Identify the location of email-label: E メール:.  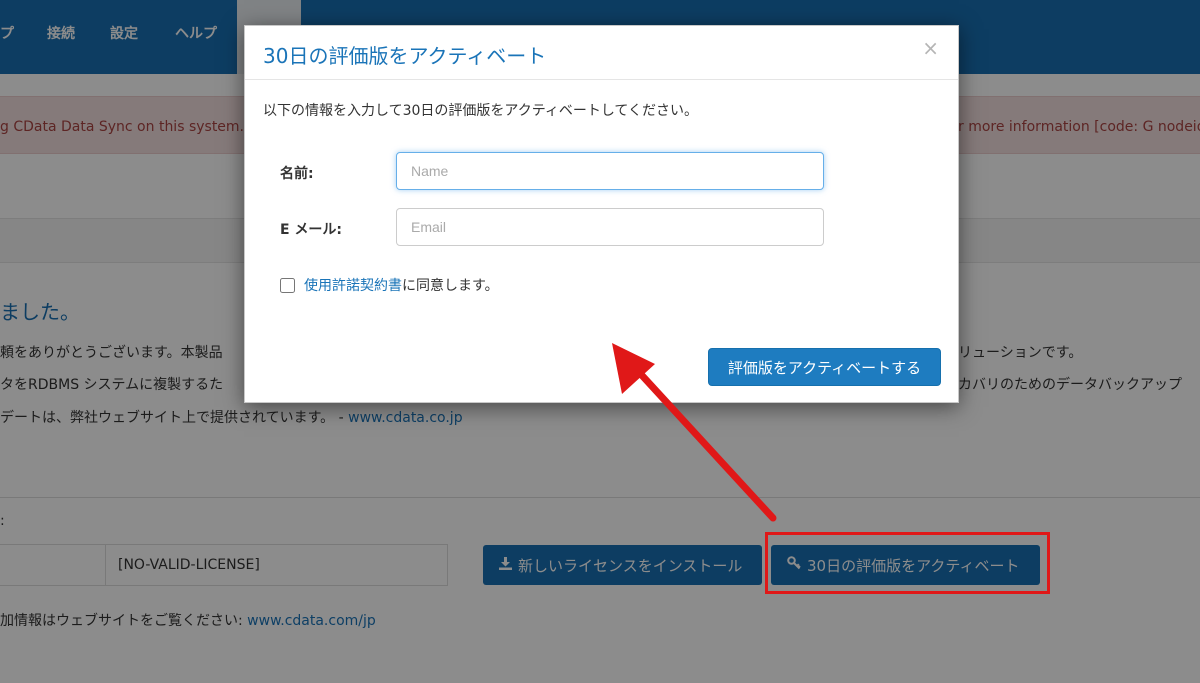
(311, 230).